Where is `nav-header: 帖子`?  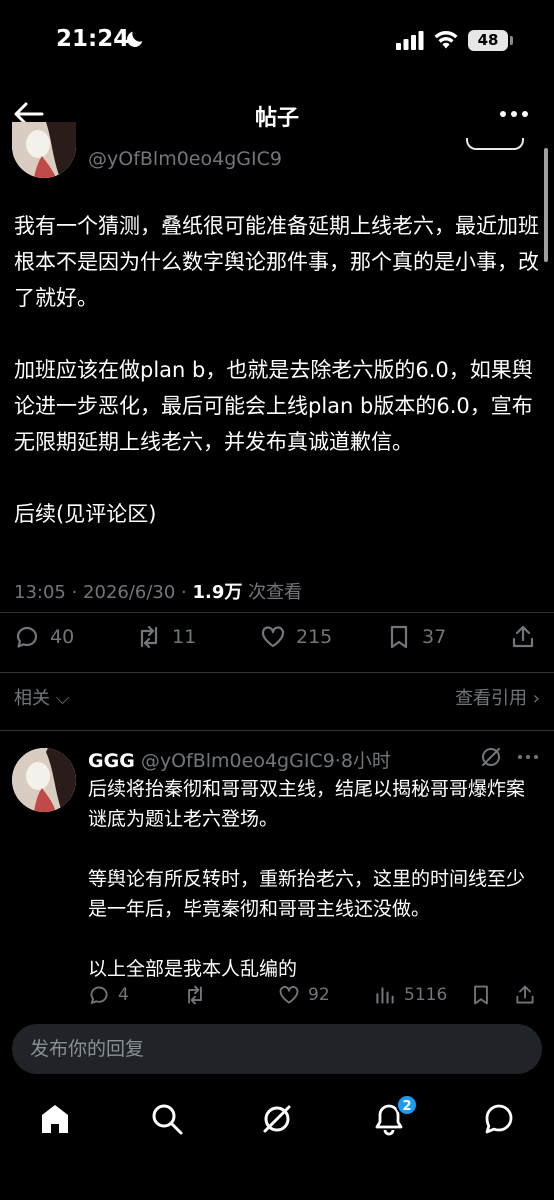 nav-header: 帖子 is located at coordinates (277, 114).